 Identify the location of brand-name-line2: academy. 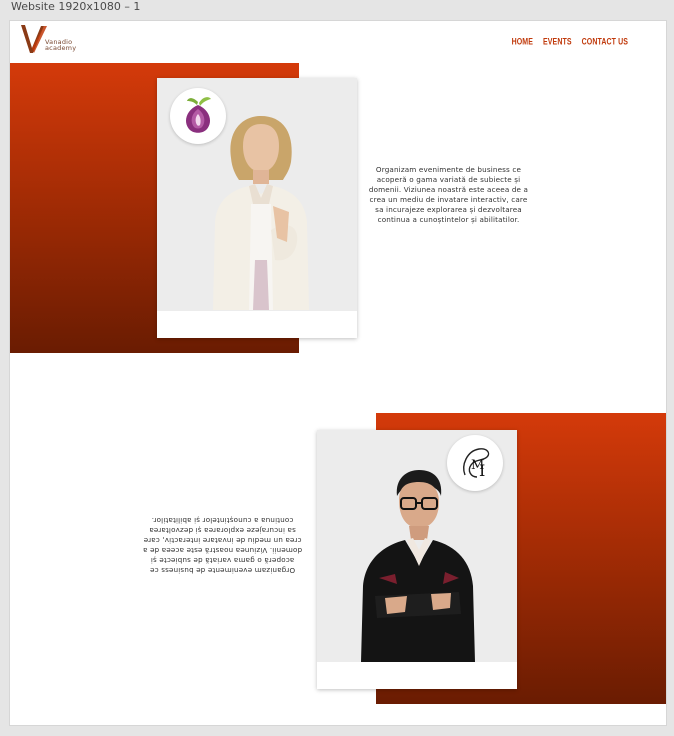
(61, 48).